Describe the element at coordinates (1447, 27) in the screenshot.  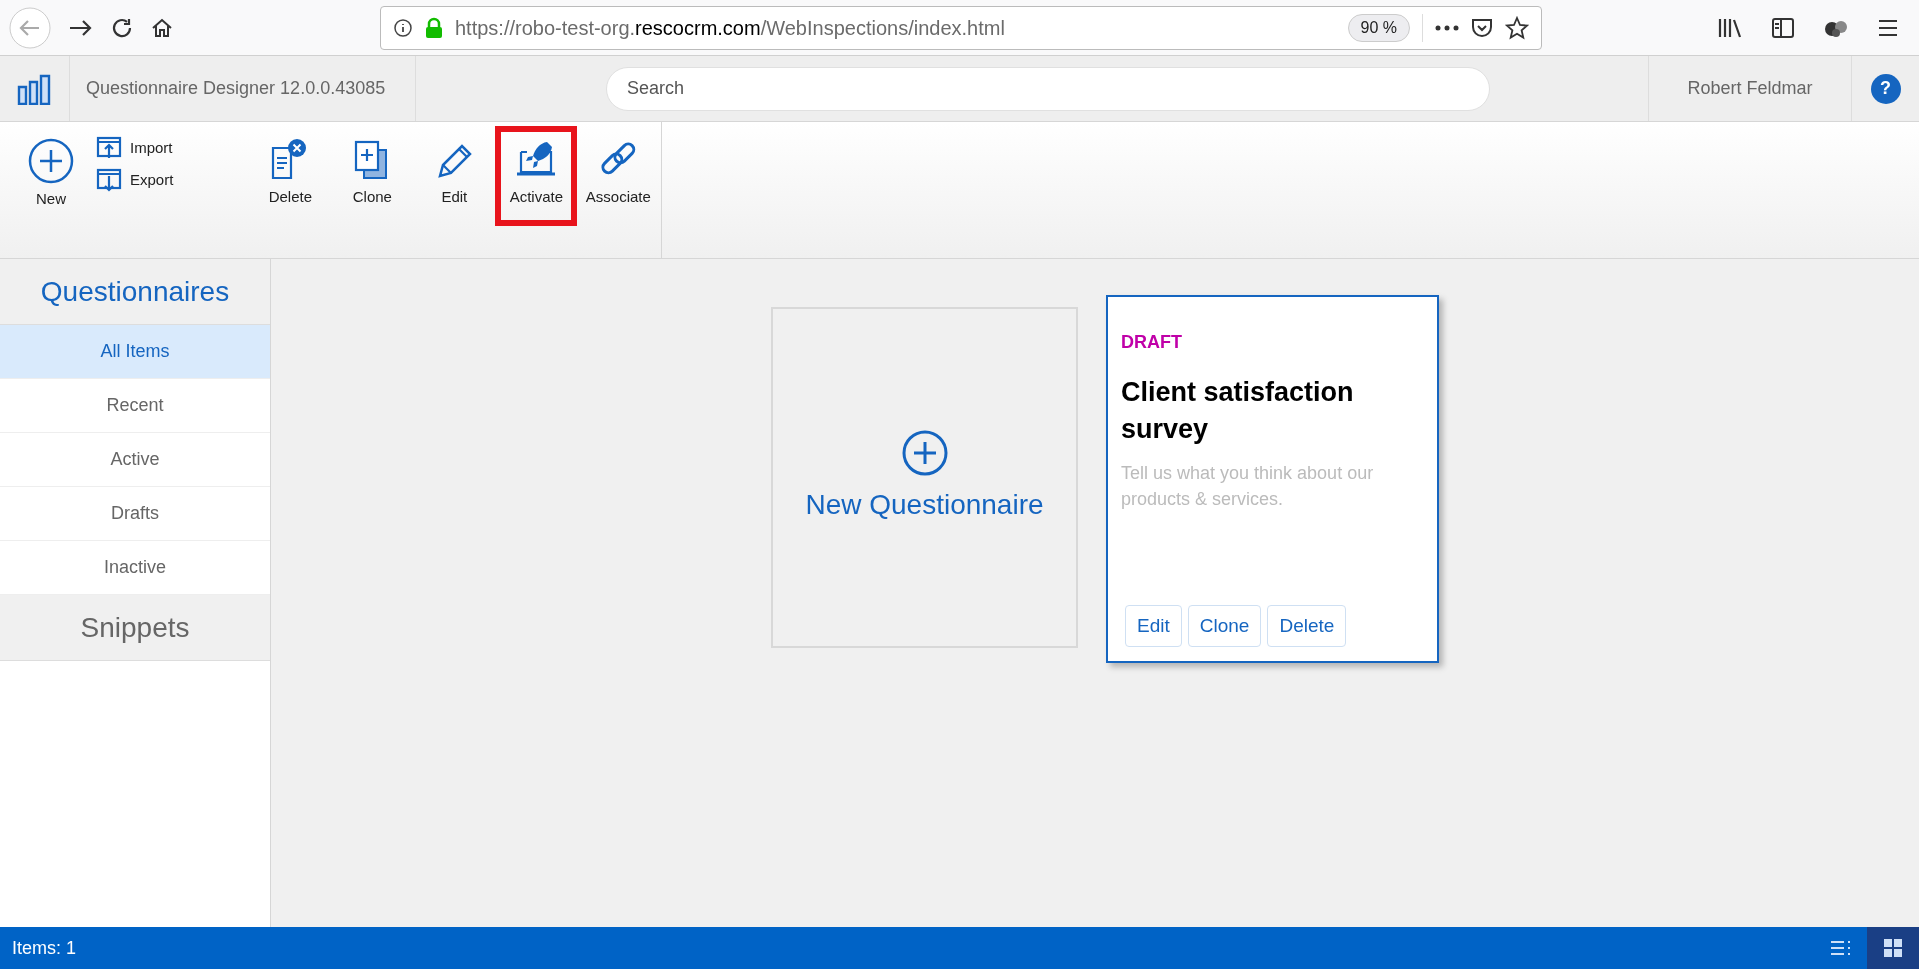
I see `more-icon` at that location.